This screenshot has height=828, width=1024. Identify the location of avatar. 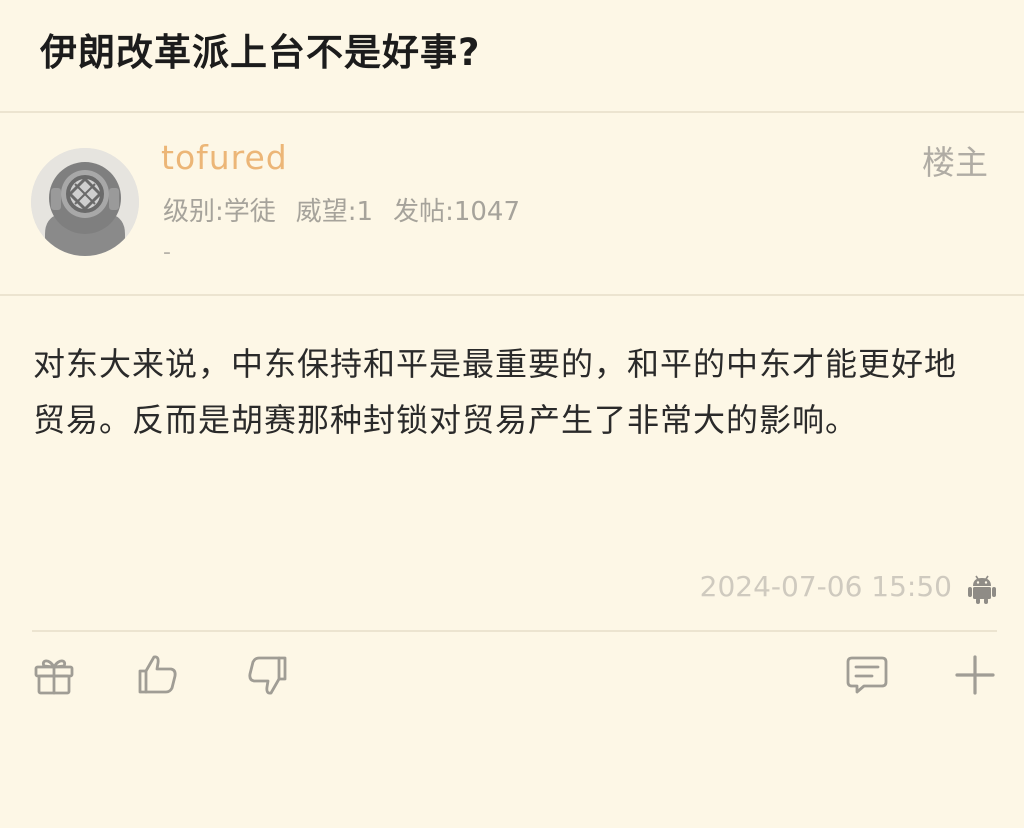
(85, 202).